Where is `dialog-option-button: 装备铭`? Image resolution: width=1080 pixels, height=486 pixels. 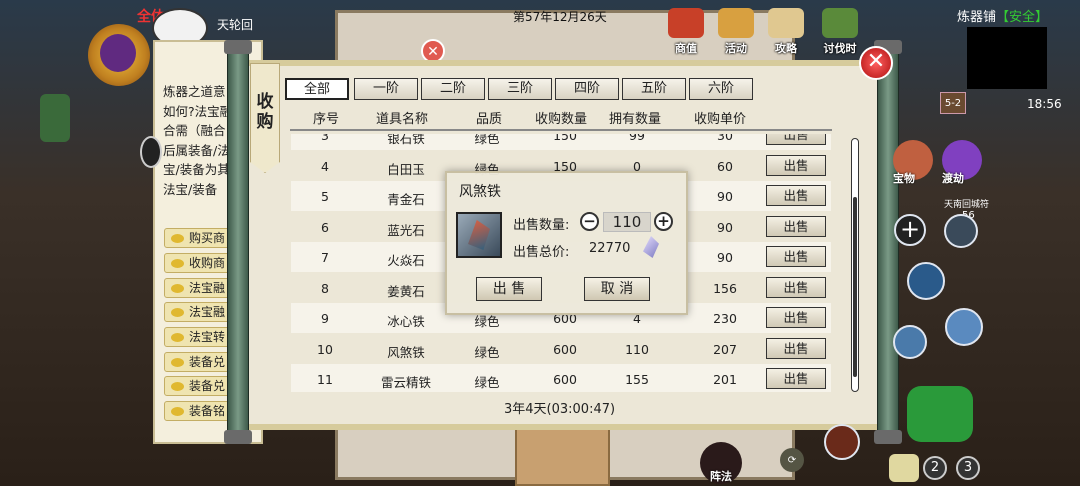 dialog-option-button: 装备铭 is located at coordinates (199, 411).